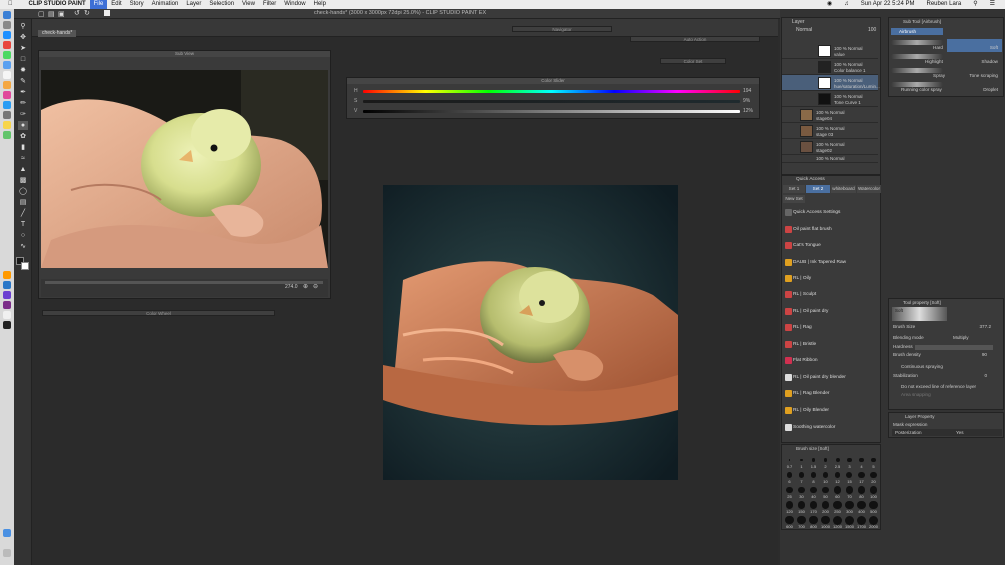 The width and height of the screenshot is (1005, 565). What do you see at coordinates (953, 396) in the screenshot?
I see `prop-area-snapping: Area snapping` at bounding box center [953, 396].